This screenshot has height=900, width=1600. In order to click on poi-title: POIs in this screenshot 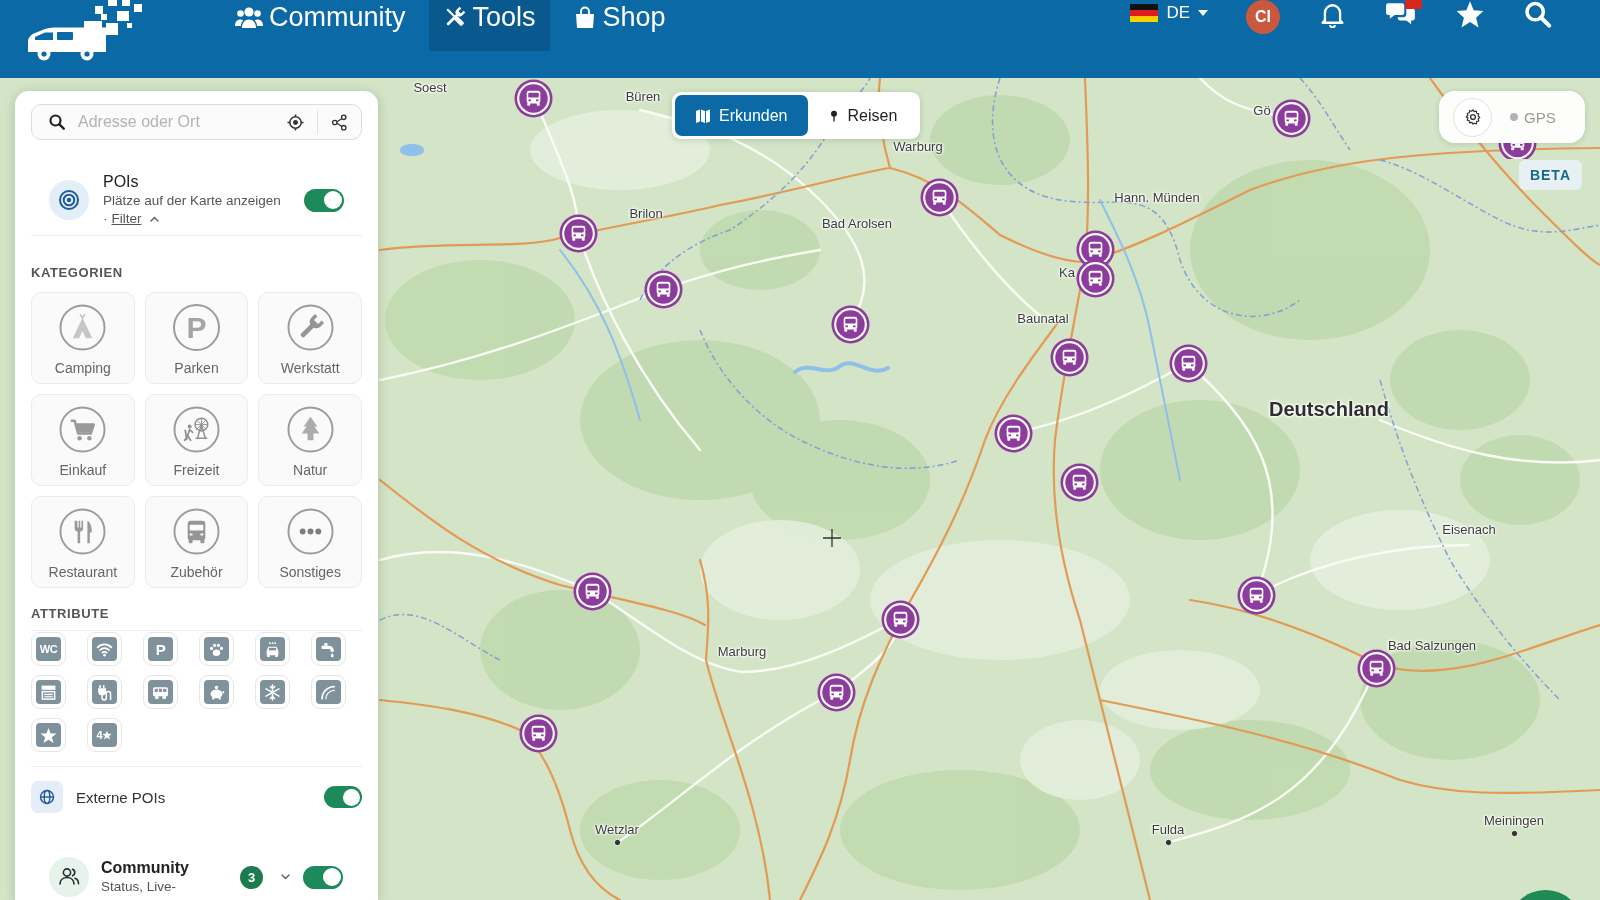, I will do `click(121, 182)`.